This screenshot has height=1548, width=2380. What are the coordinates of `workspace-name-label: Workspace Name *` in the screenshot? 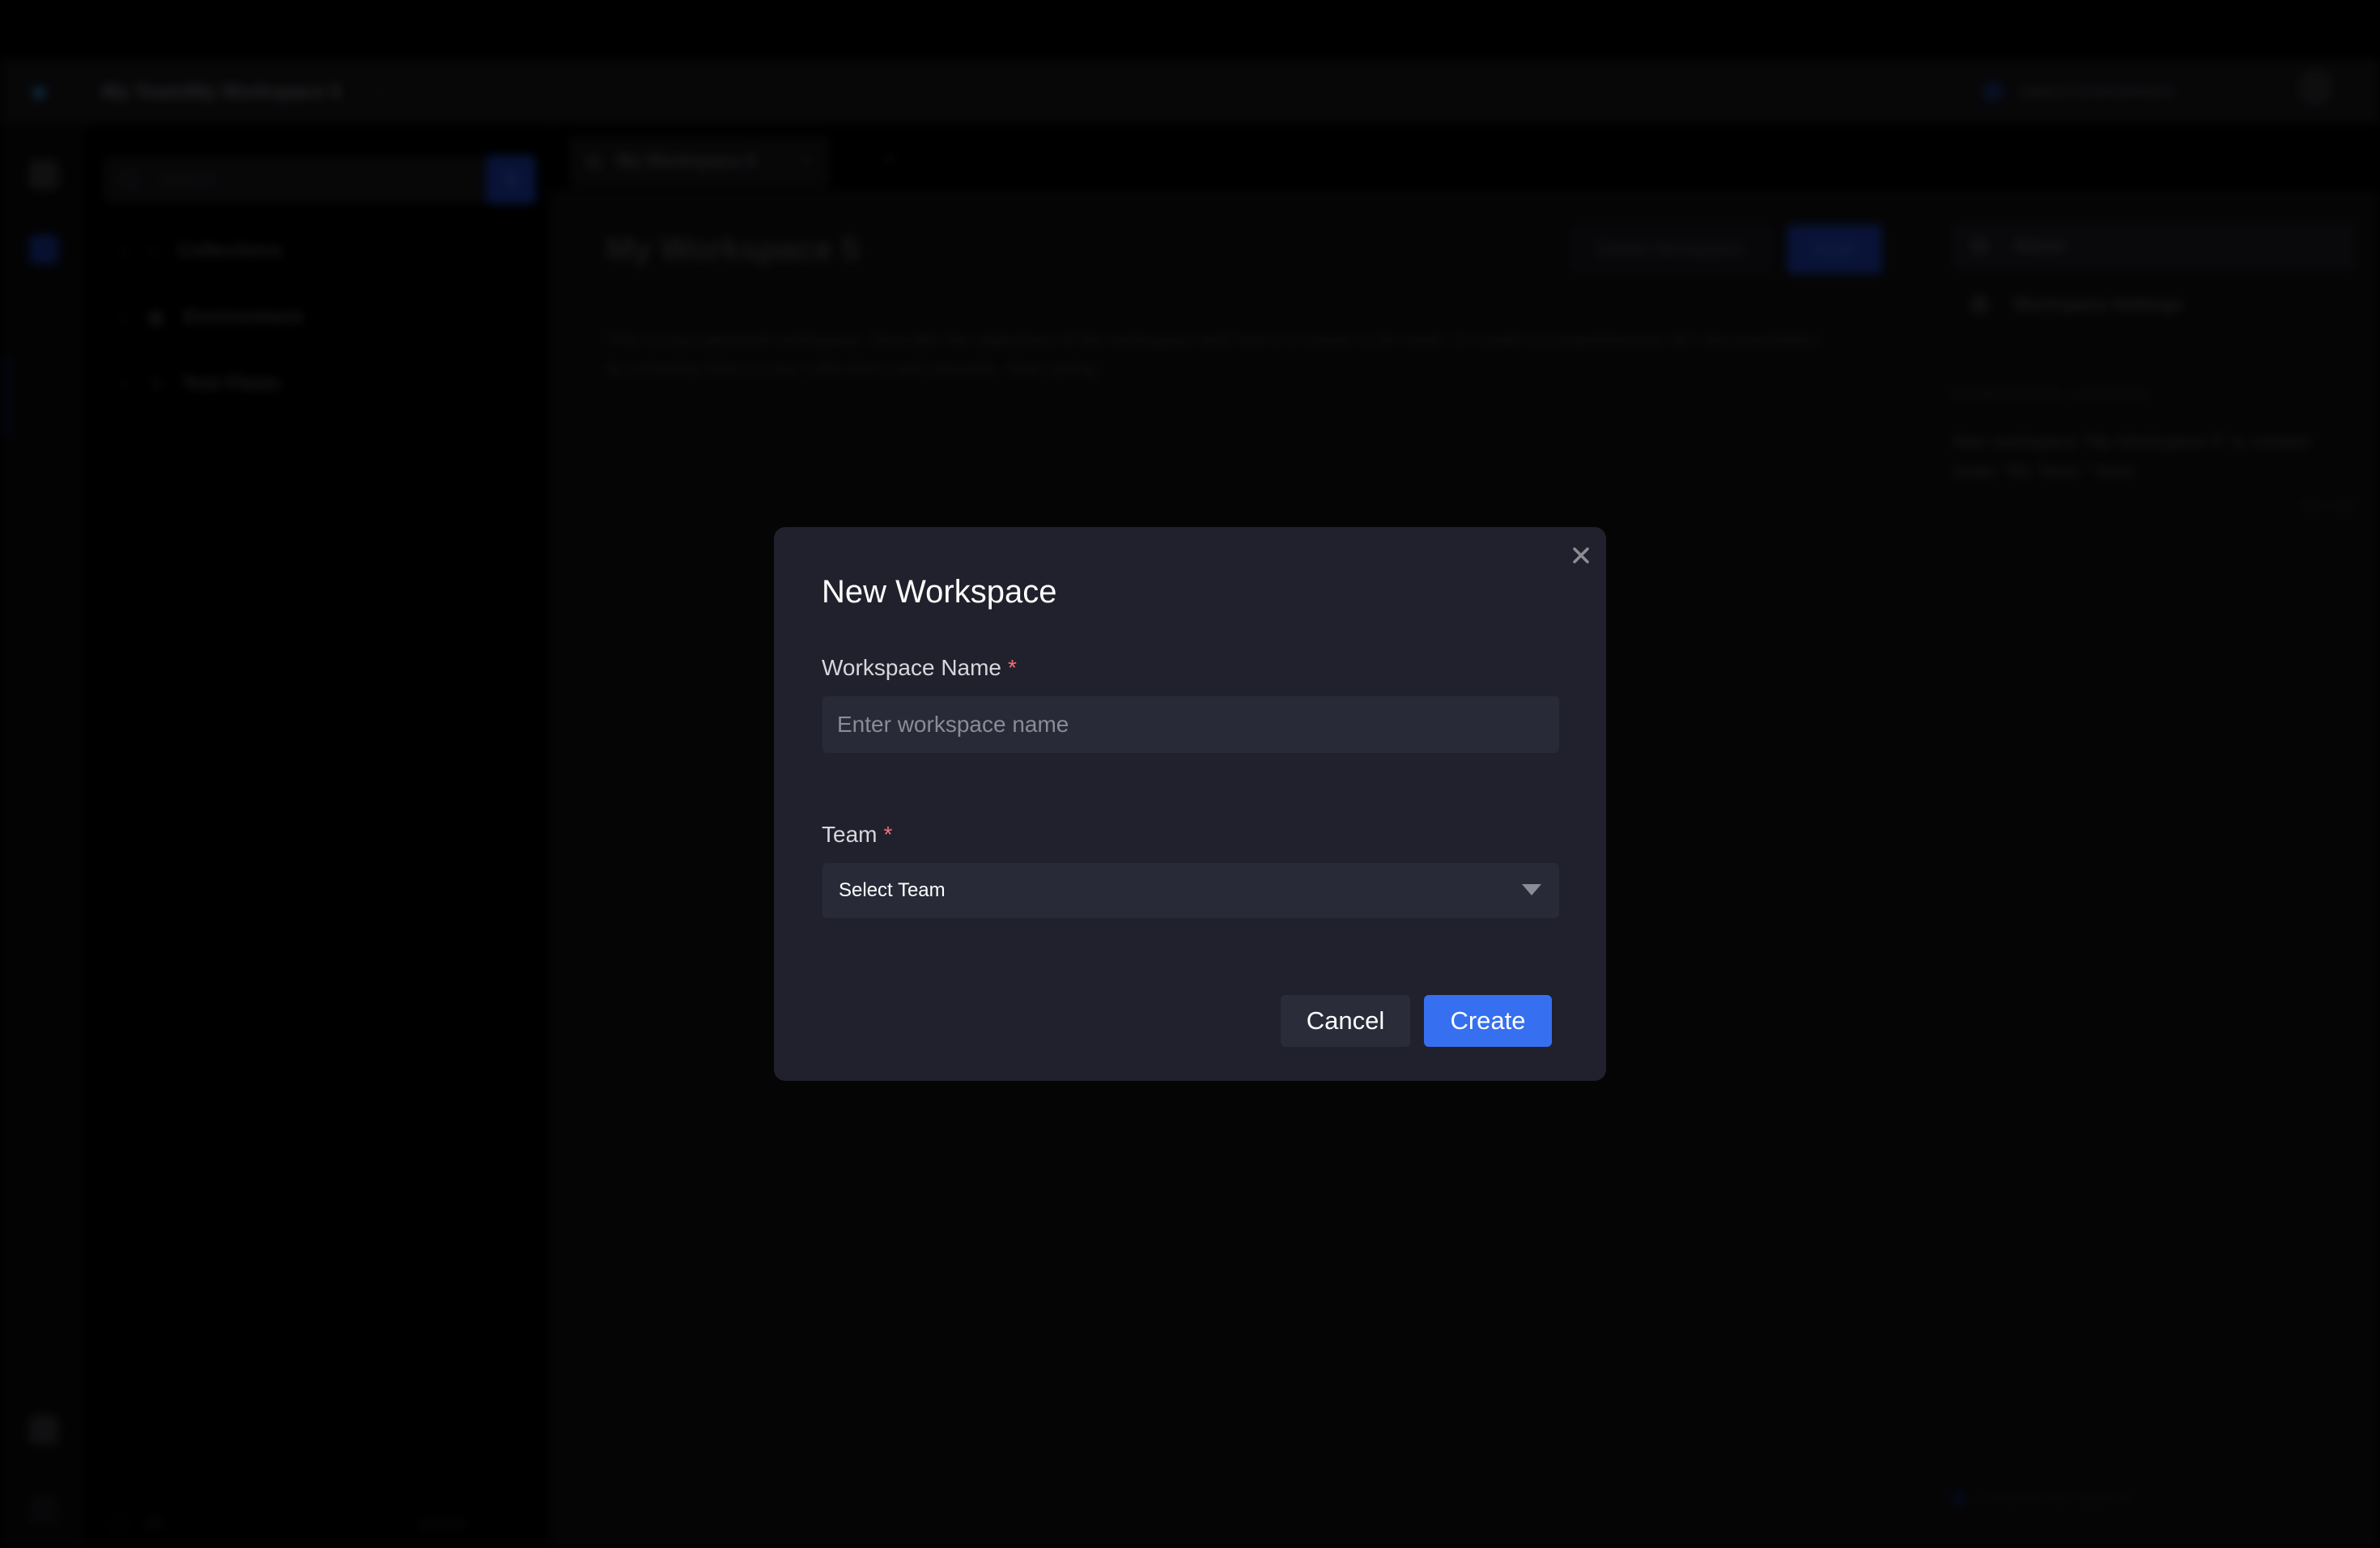 It's located at (920, 668).